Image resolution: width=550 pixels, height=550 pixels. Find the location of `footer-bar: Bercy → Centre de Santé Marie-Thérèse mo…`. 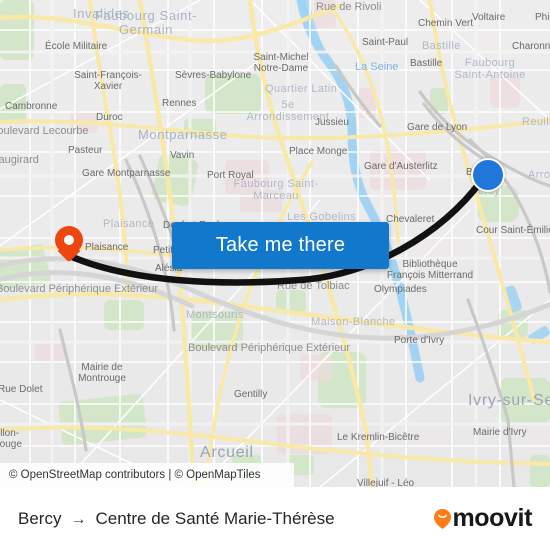

footer-bar: Bercy → Centre de Santé Marie-Thérèse mo… is located at coordinates (275, 518).